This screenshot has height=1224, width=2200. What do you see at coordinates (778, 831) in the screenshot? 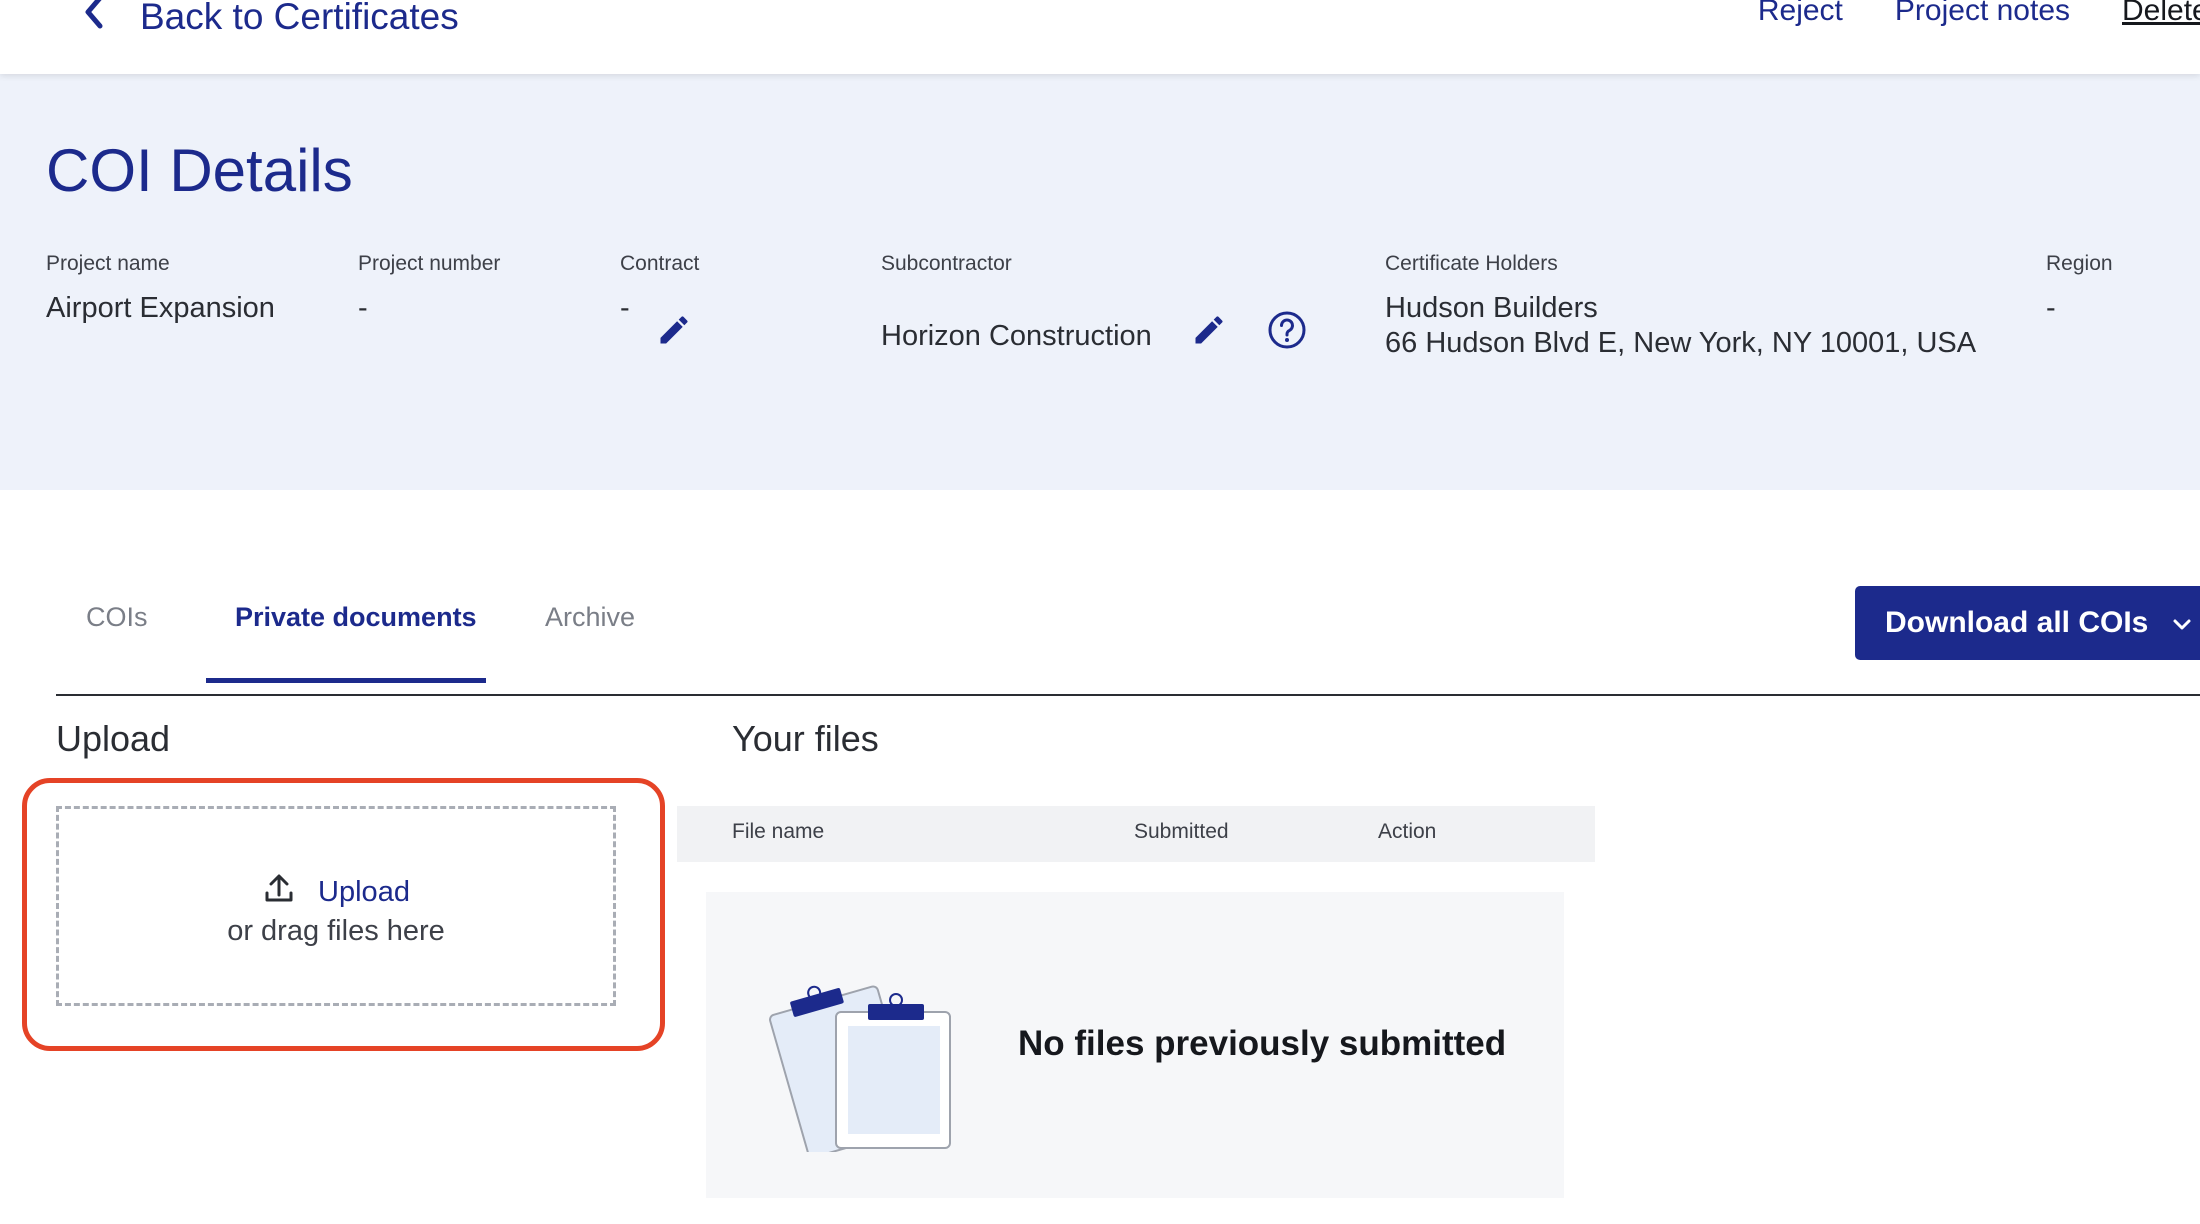
I see `column-file-name: File name` at bounding box center [778, 831].